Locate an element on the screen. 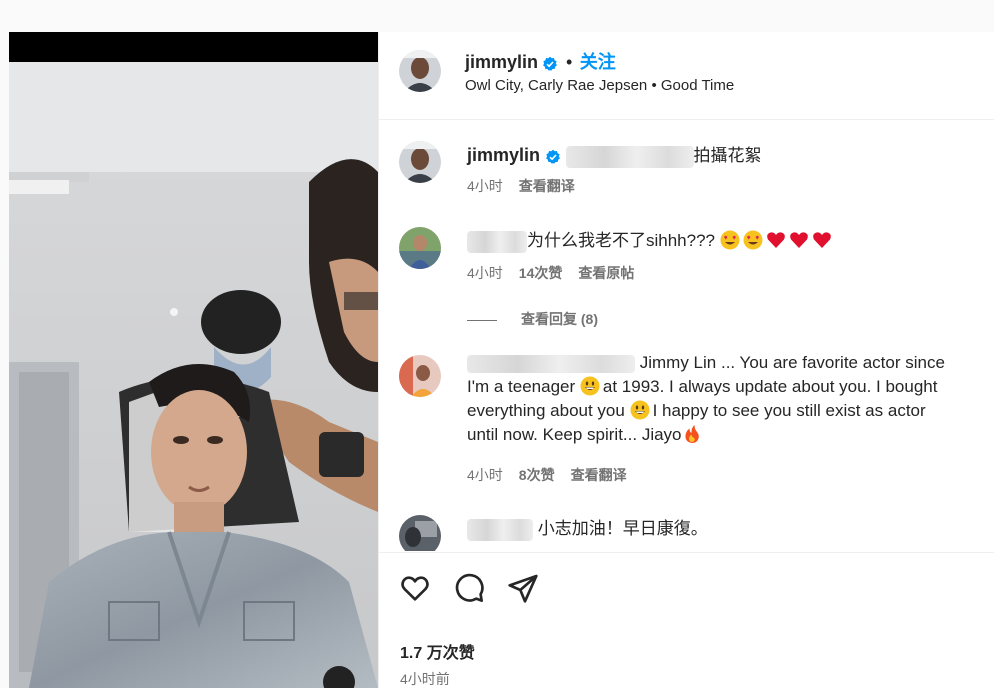  view-replies-label: 查看回复 (8) is located at coordinates (559, 319).